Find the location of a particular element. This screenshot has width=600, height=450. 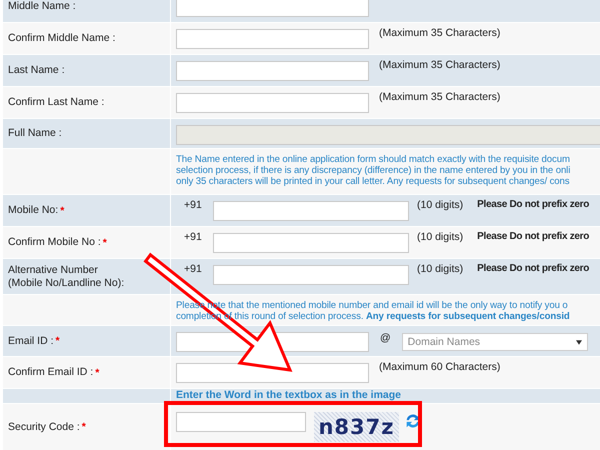

notice-text: selection process, if there is any discrepancy (difference) in the name entered by you in the onli is located at coordinates (373, 170).